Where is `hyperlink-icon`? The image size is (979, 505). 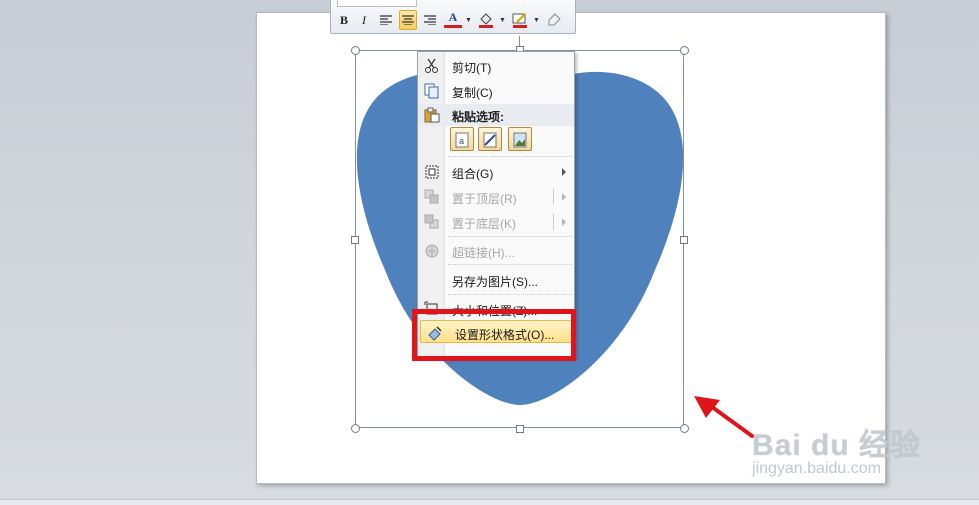
hyperlink-icon is located at coordinates (432, 251).